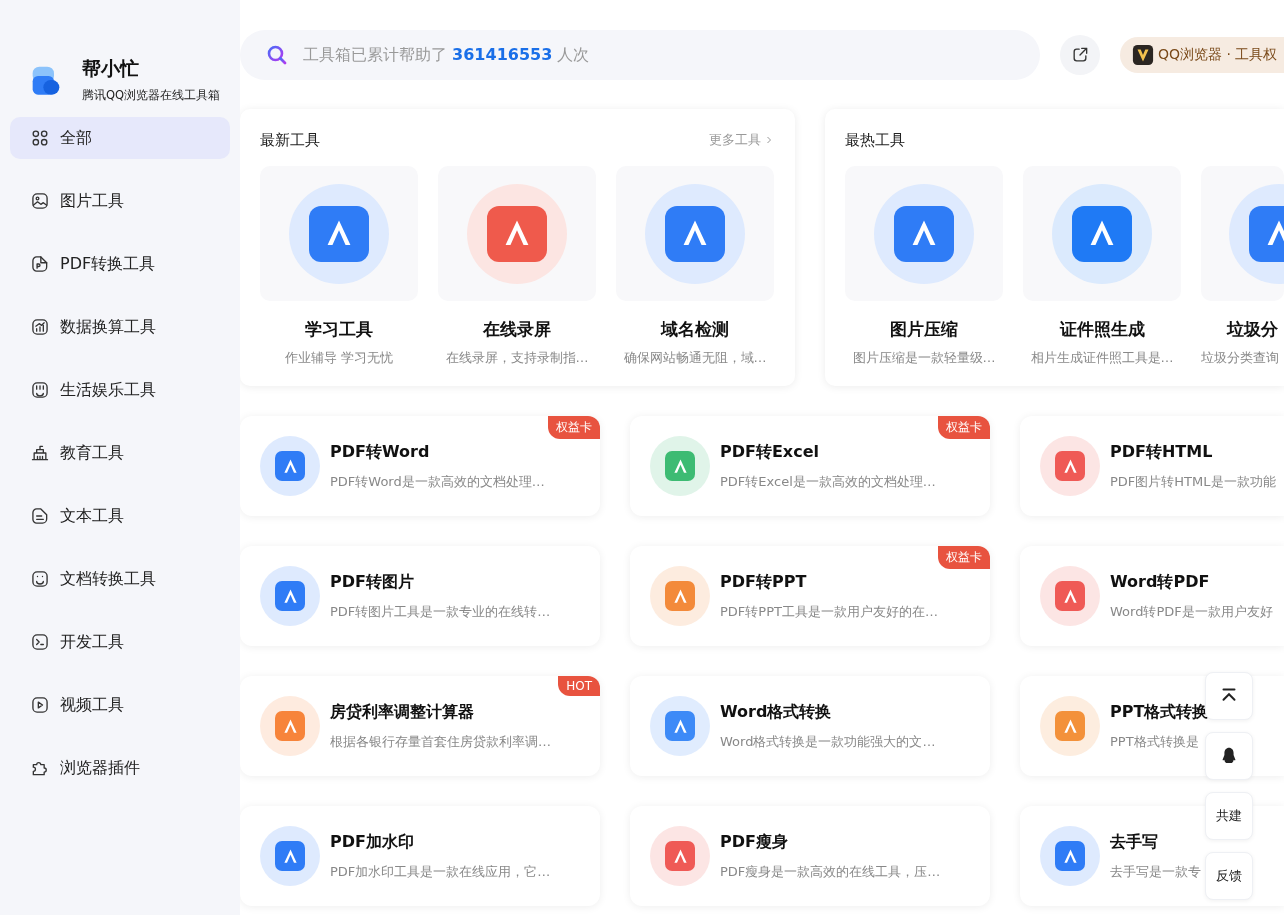  What do you see at coordinates (40, 642) in the screenshot?
I see `terminal-icon` at bounding box center [40, 642].